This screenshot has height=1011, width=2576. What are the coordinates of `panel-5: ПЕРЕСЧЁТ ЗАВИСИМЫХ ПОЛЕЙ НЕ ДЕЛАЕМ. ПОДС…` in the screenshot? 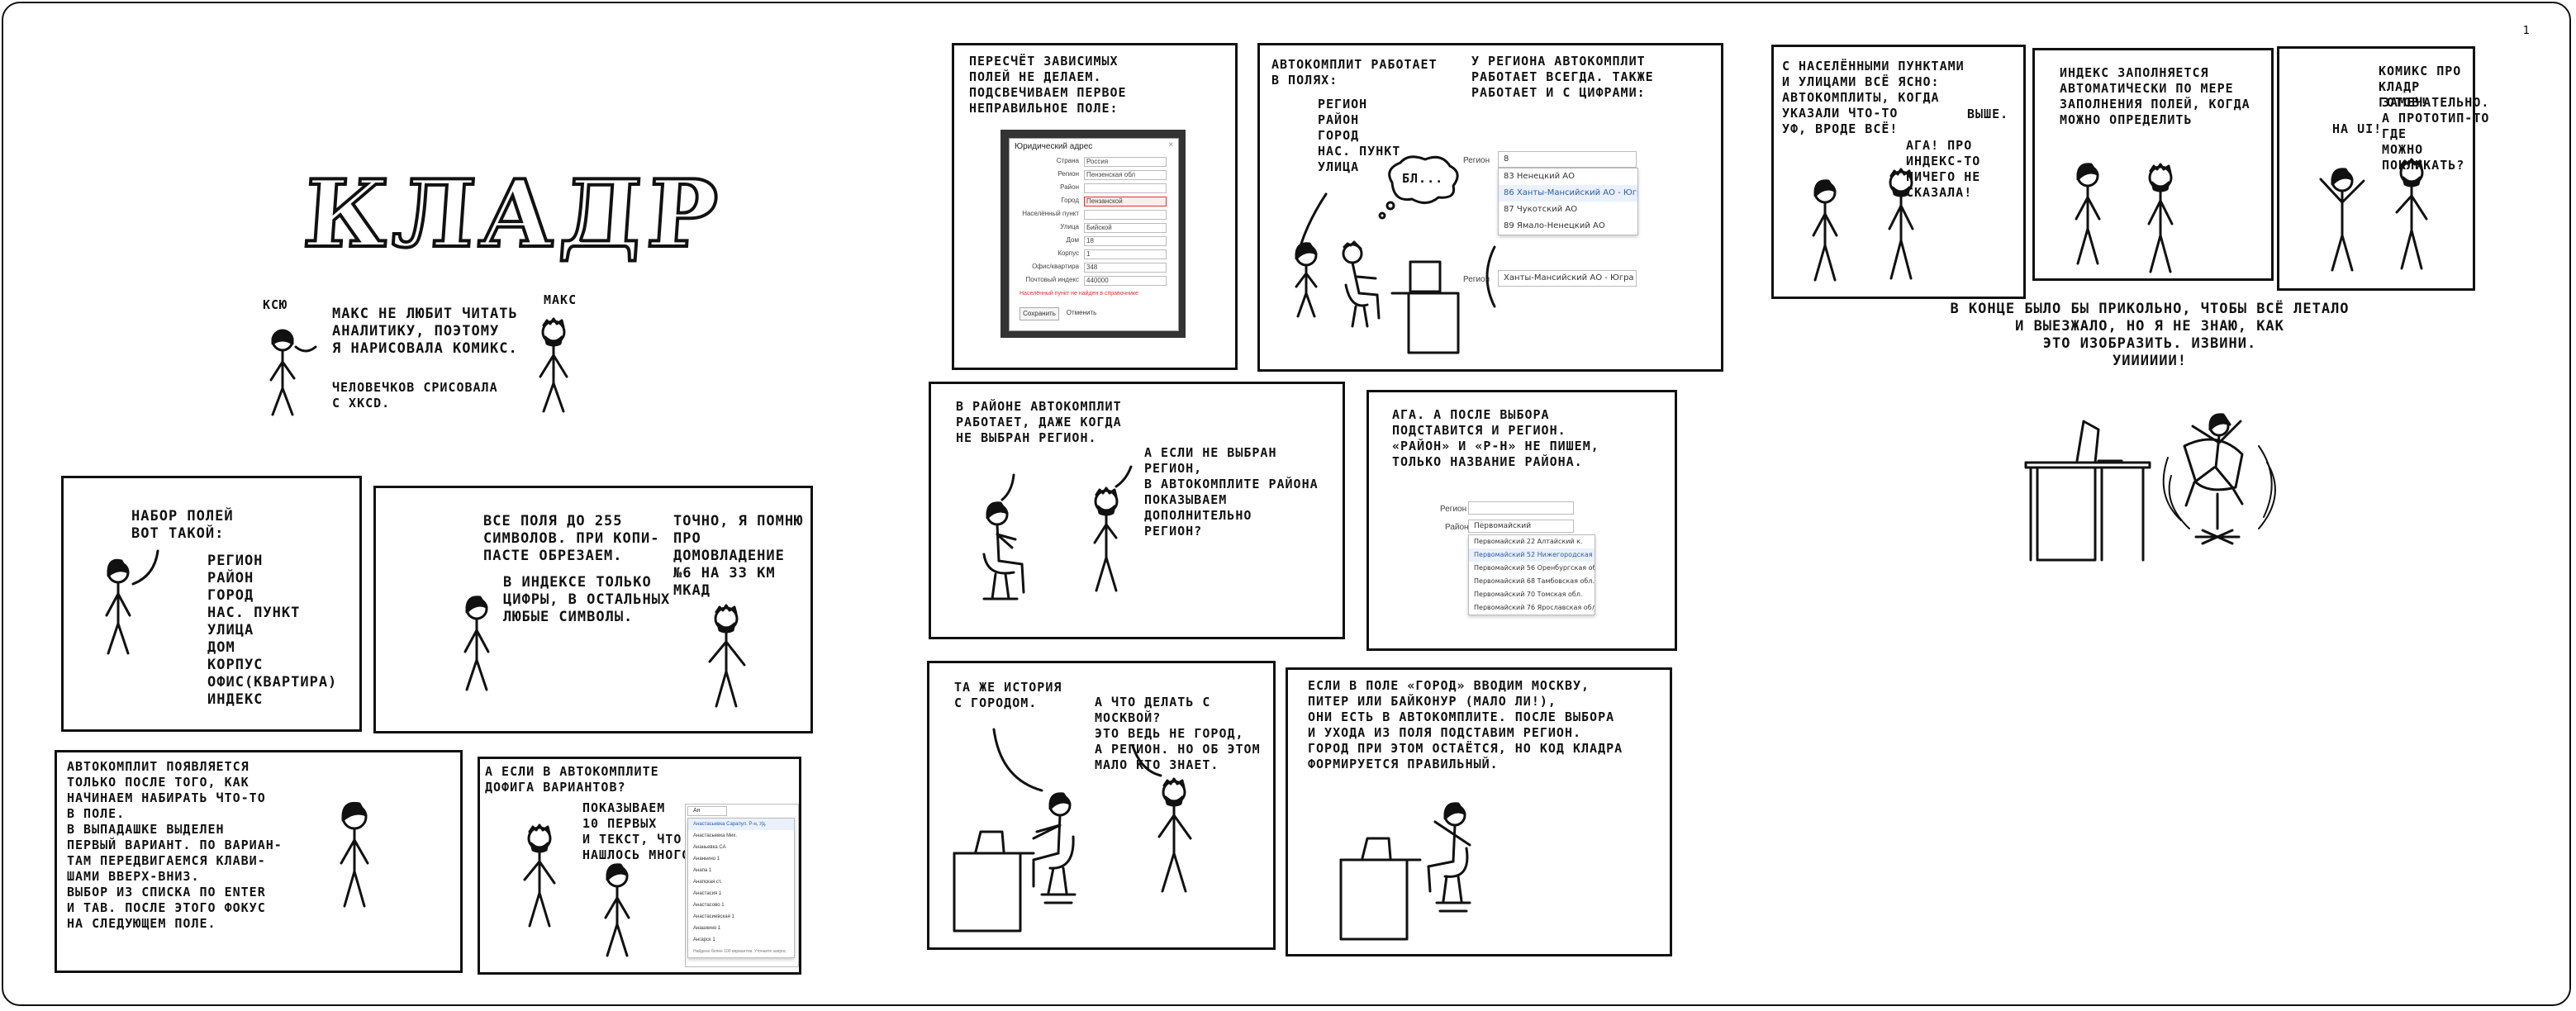 It's located at (1095, 206).